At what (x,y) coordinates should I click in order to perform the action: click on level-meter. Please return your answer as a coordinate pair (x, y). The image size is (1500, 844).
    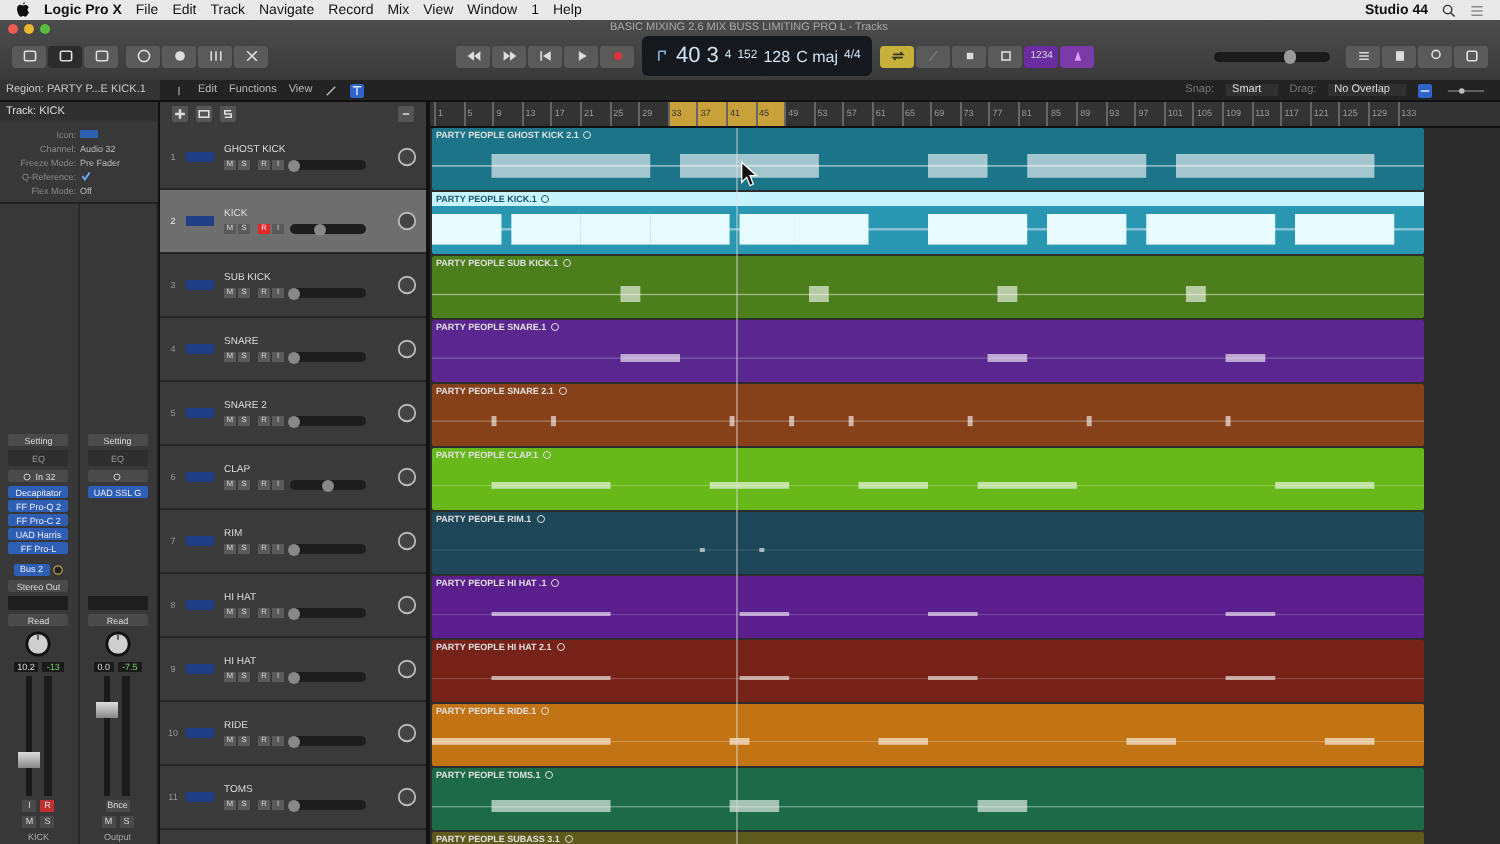
    Looking at the image, I should click on (126, 736).